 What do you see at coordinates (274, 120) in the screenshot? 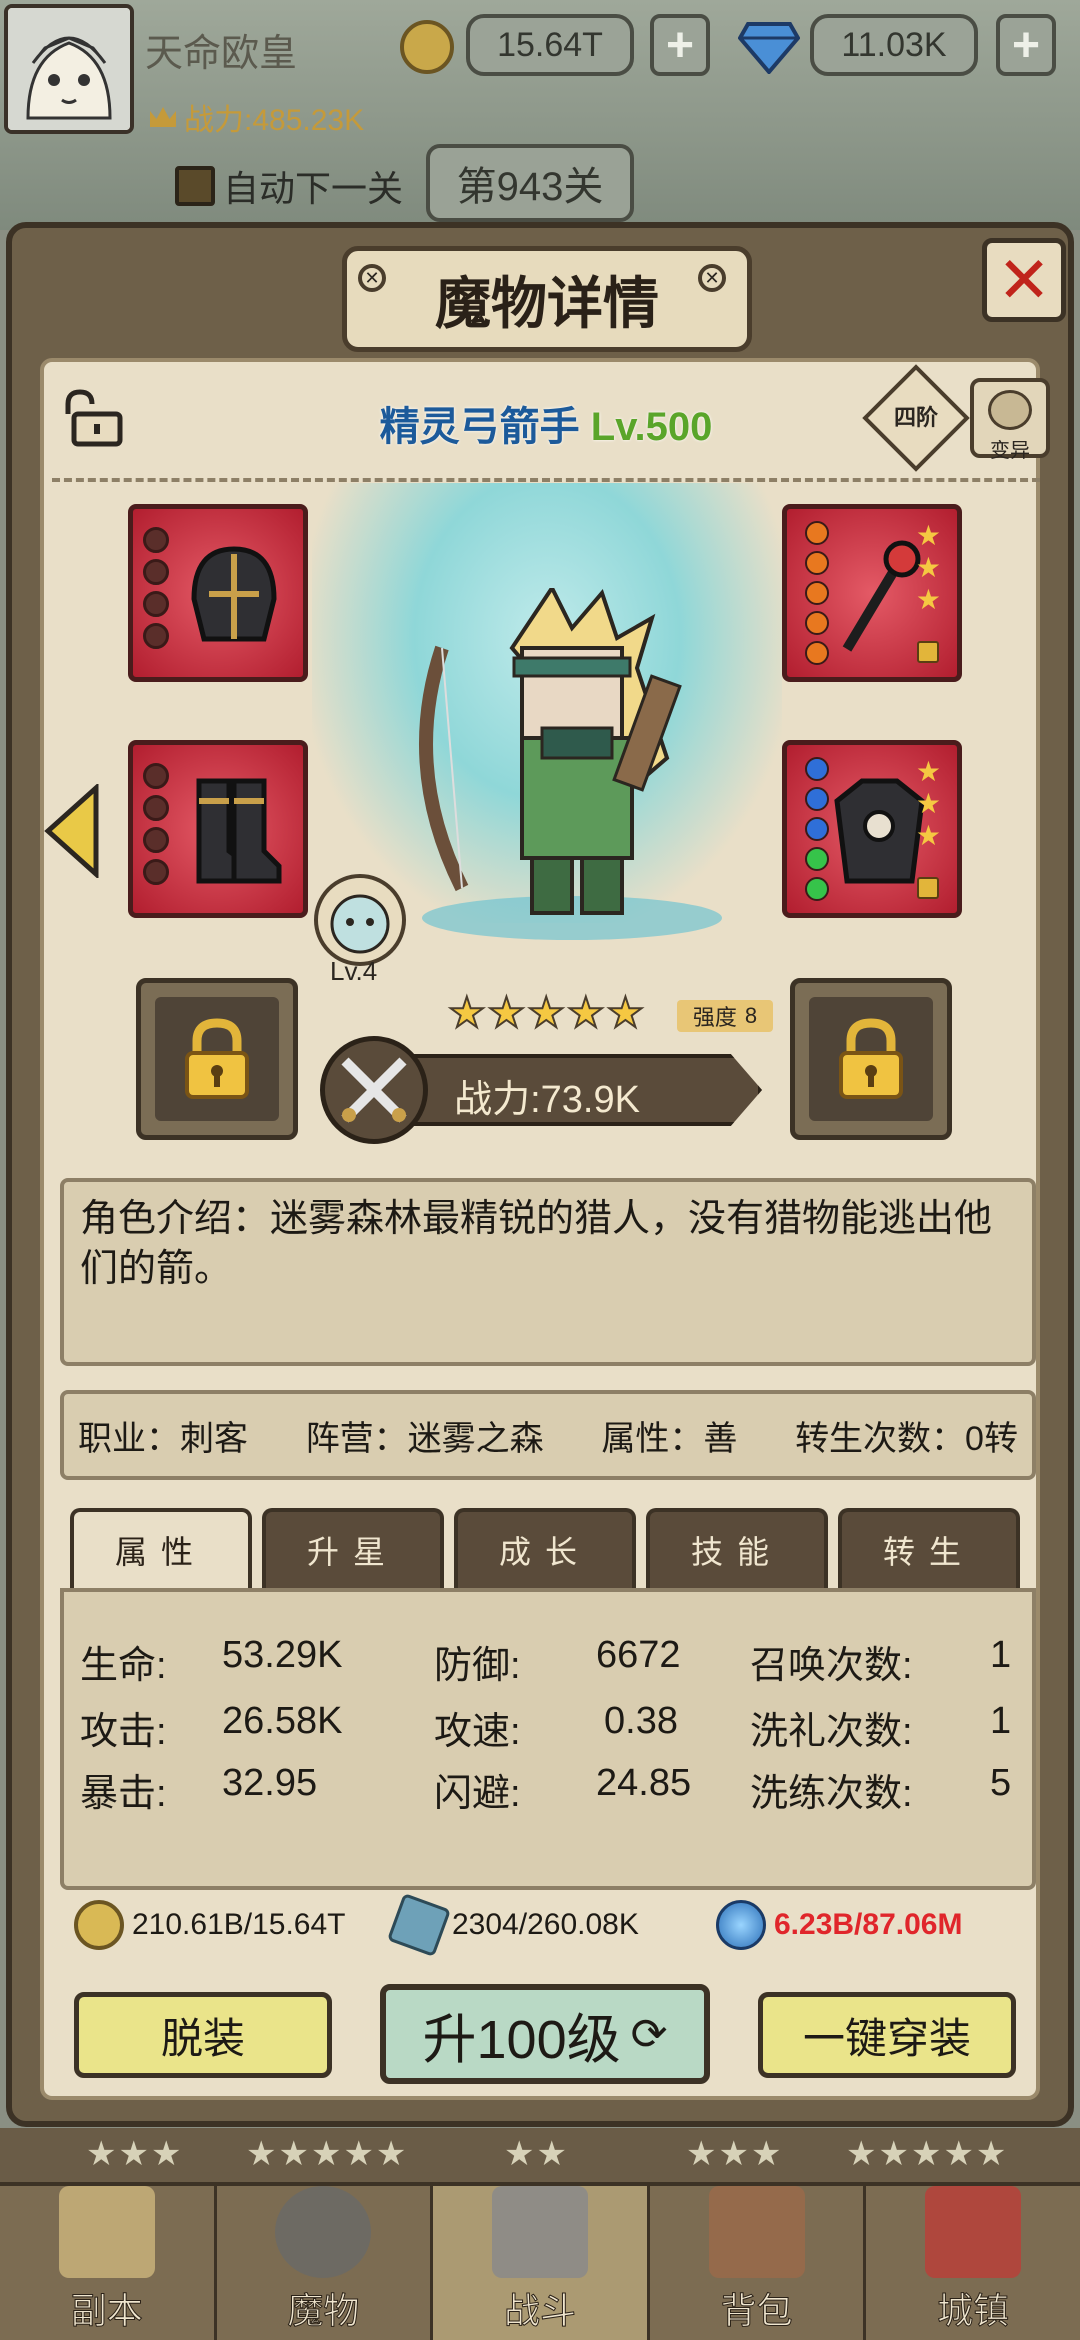
I see `player-power-text: 战力:485.23K` at bounding box center [274, 120].